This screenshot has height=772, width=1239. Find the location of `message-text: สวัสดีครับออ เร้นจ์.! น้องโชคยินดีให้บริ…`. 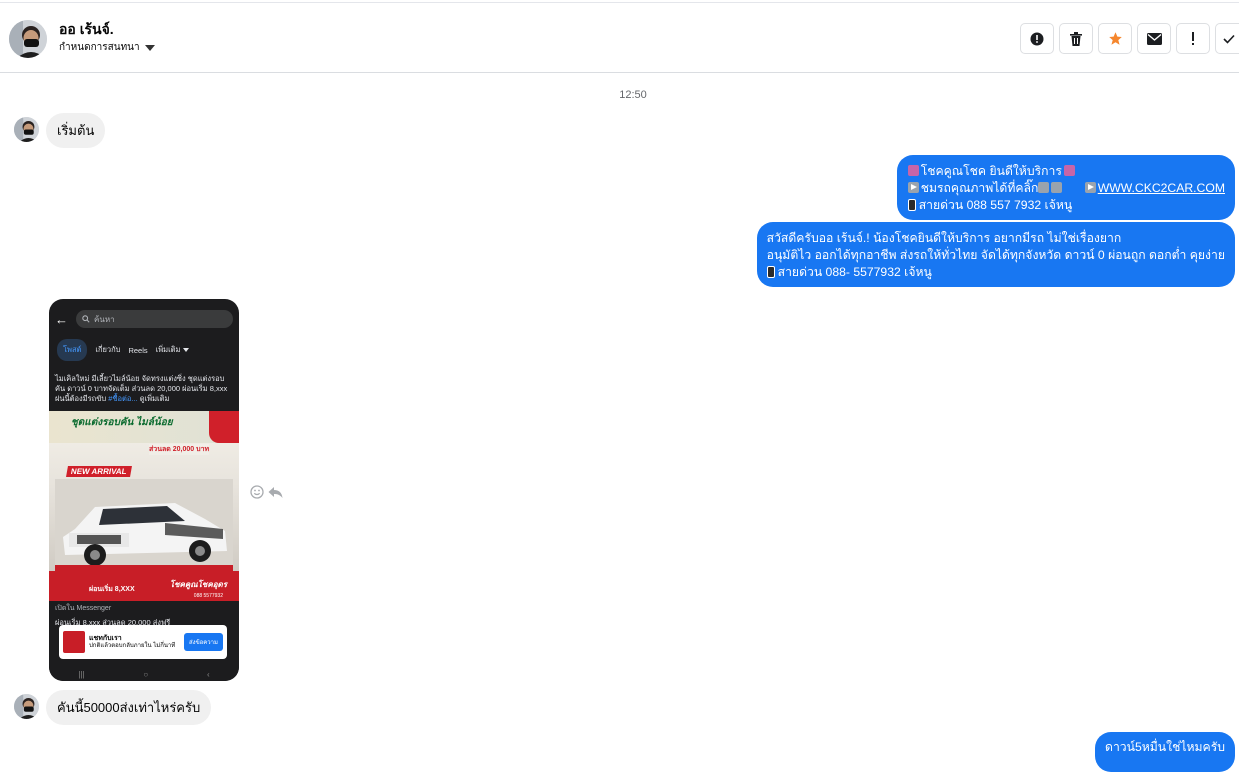

message-text: สวัสดีครับออ เร้นจ์.! น้องโชคยินดีให้บริ… is located at coordinates (944, 238).